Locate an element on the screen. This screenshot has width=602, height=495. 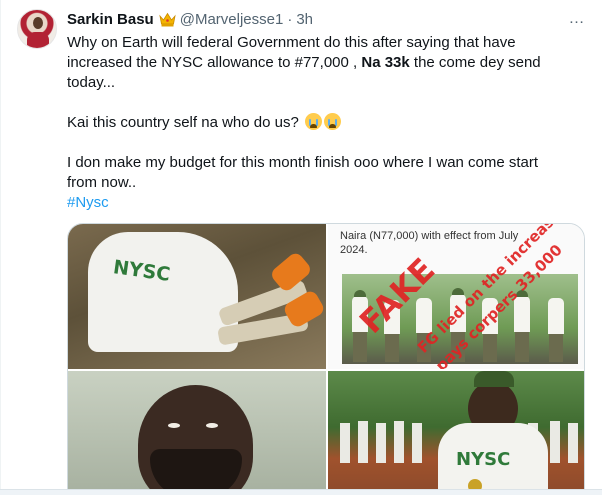
shirt-label: NYSC is located at coordinates (483, 459).